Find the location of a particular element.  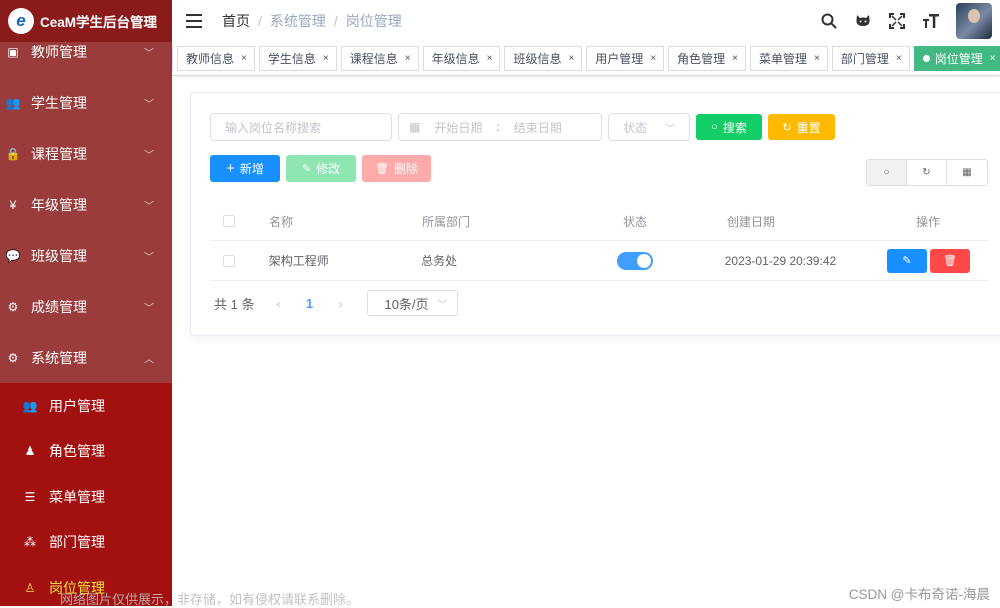

breadcrumb-current: 岗位管理 is located at coordinates (373, 21).